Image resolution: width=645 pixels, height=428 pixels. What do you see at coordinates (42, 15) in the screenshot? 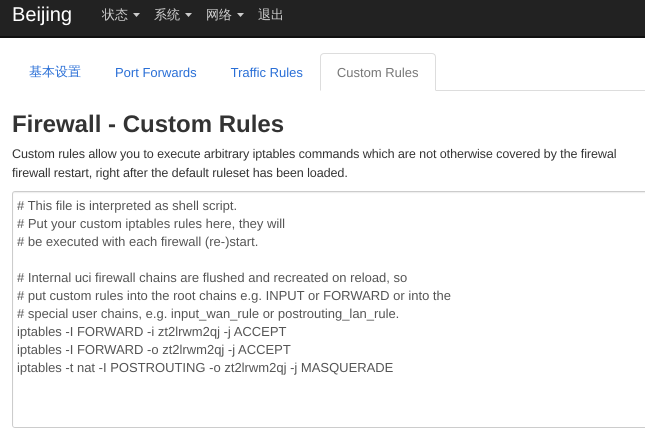
I see `brand-link: Beijing` at bounding box center [42, 15].